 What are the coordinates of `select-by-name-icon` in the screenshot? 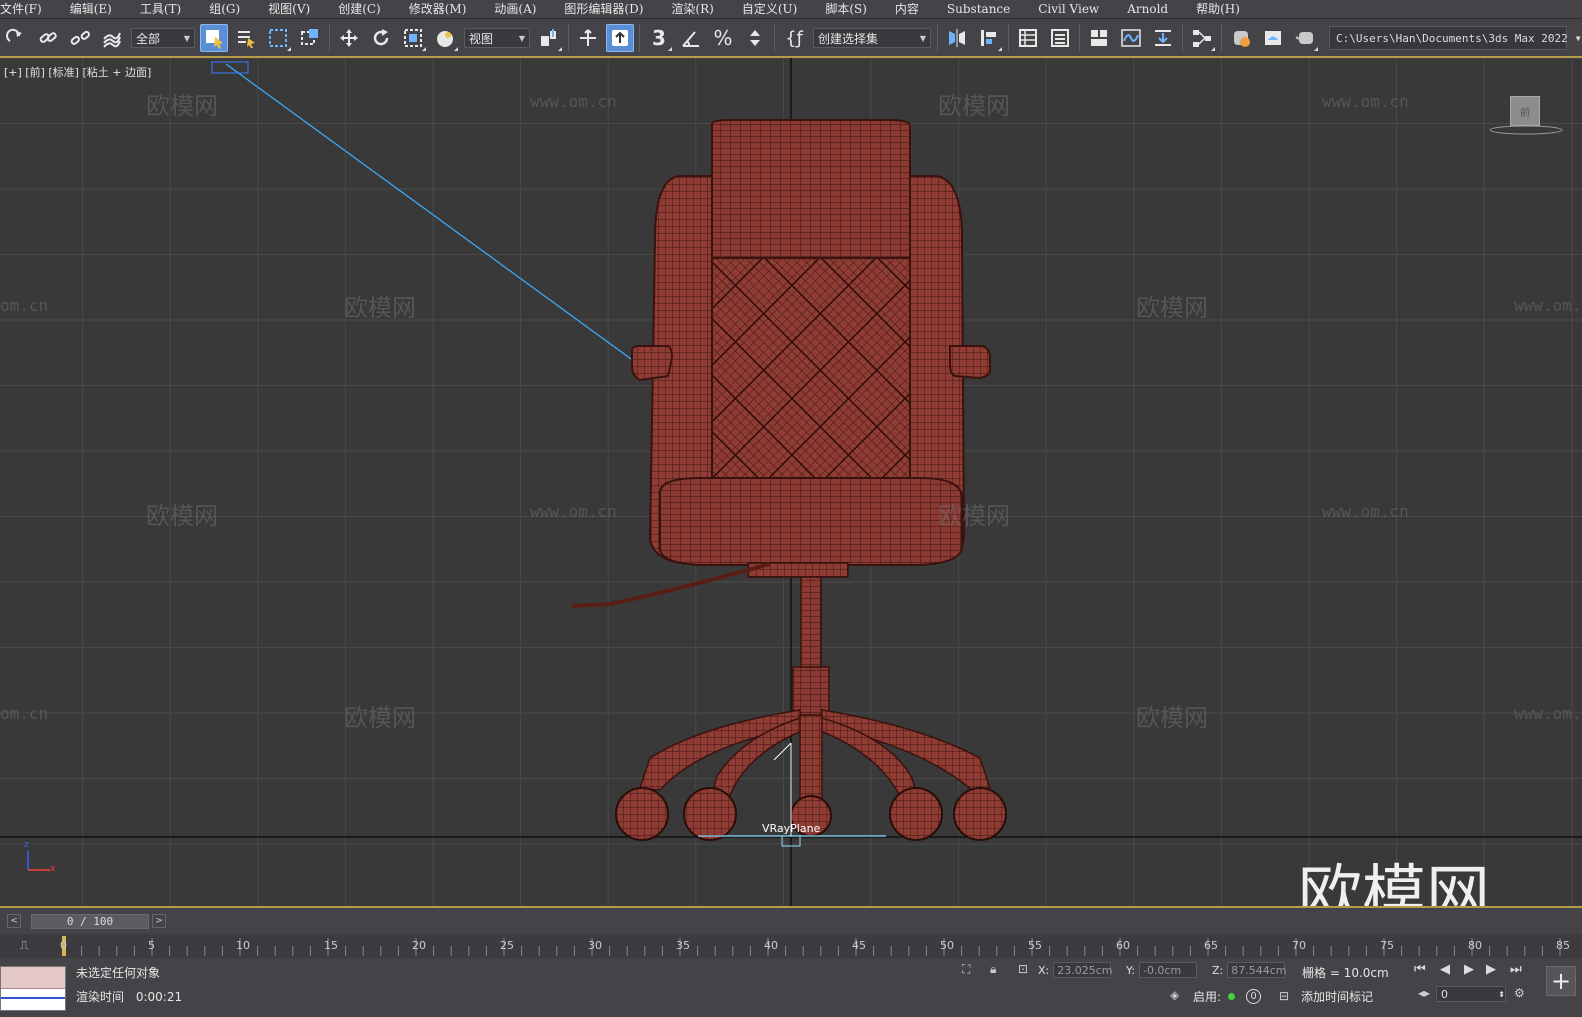 It's located at (246, 38).